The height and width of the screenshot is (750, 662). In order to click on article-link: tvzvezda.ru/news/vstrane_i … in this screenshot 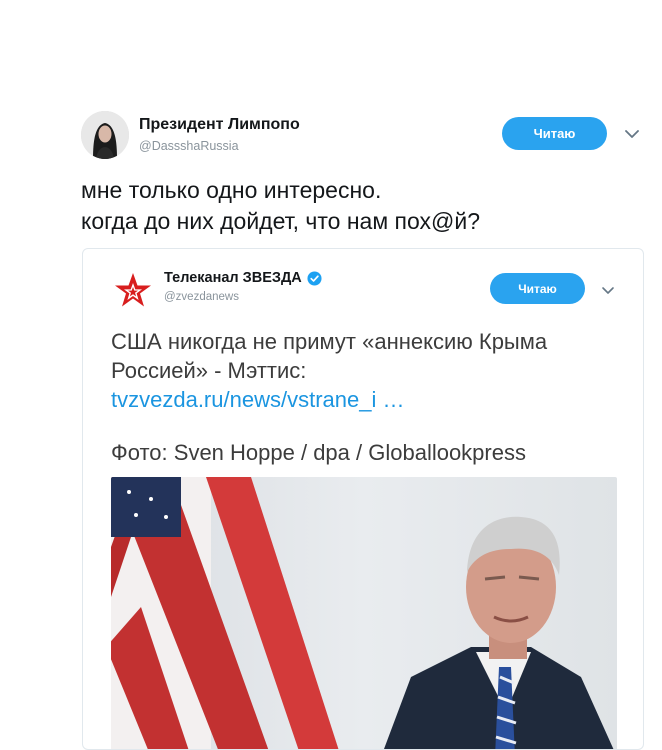, I will do `click(371, 399)`.